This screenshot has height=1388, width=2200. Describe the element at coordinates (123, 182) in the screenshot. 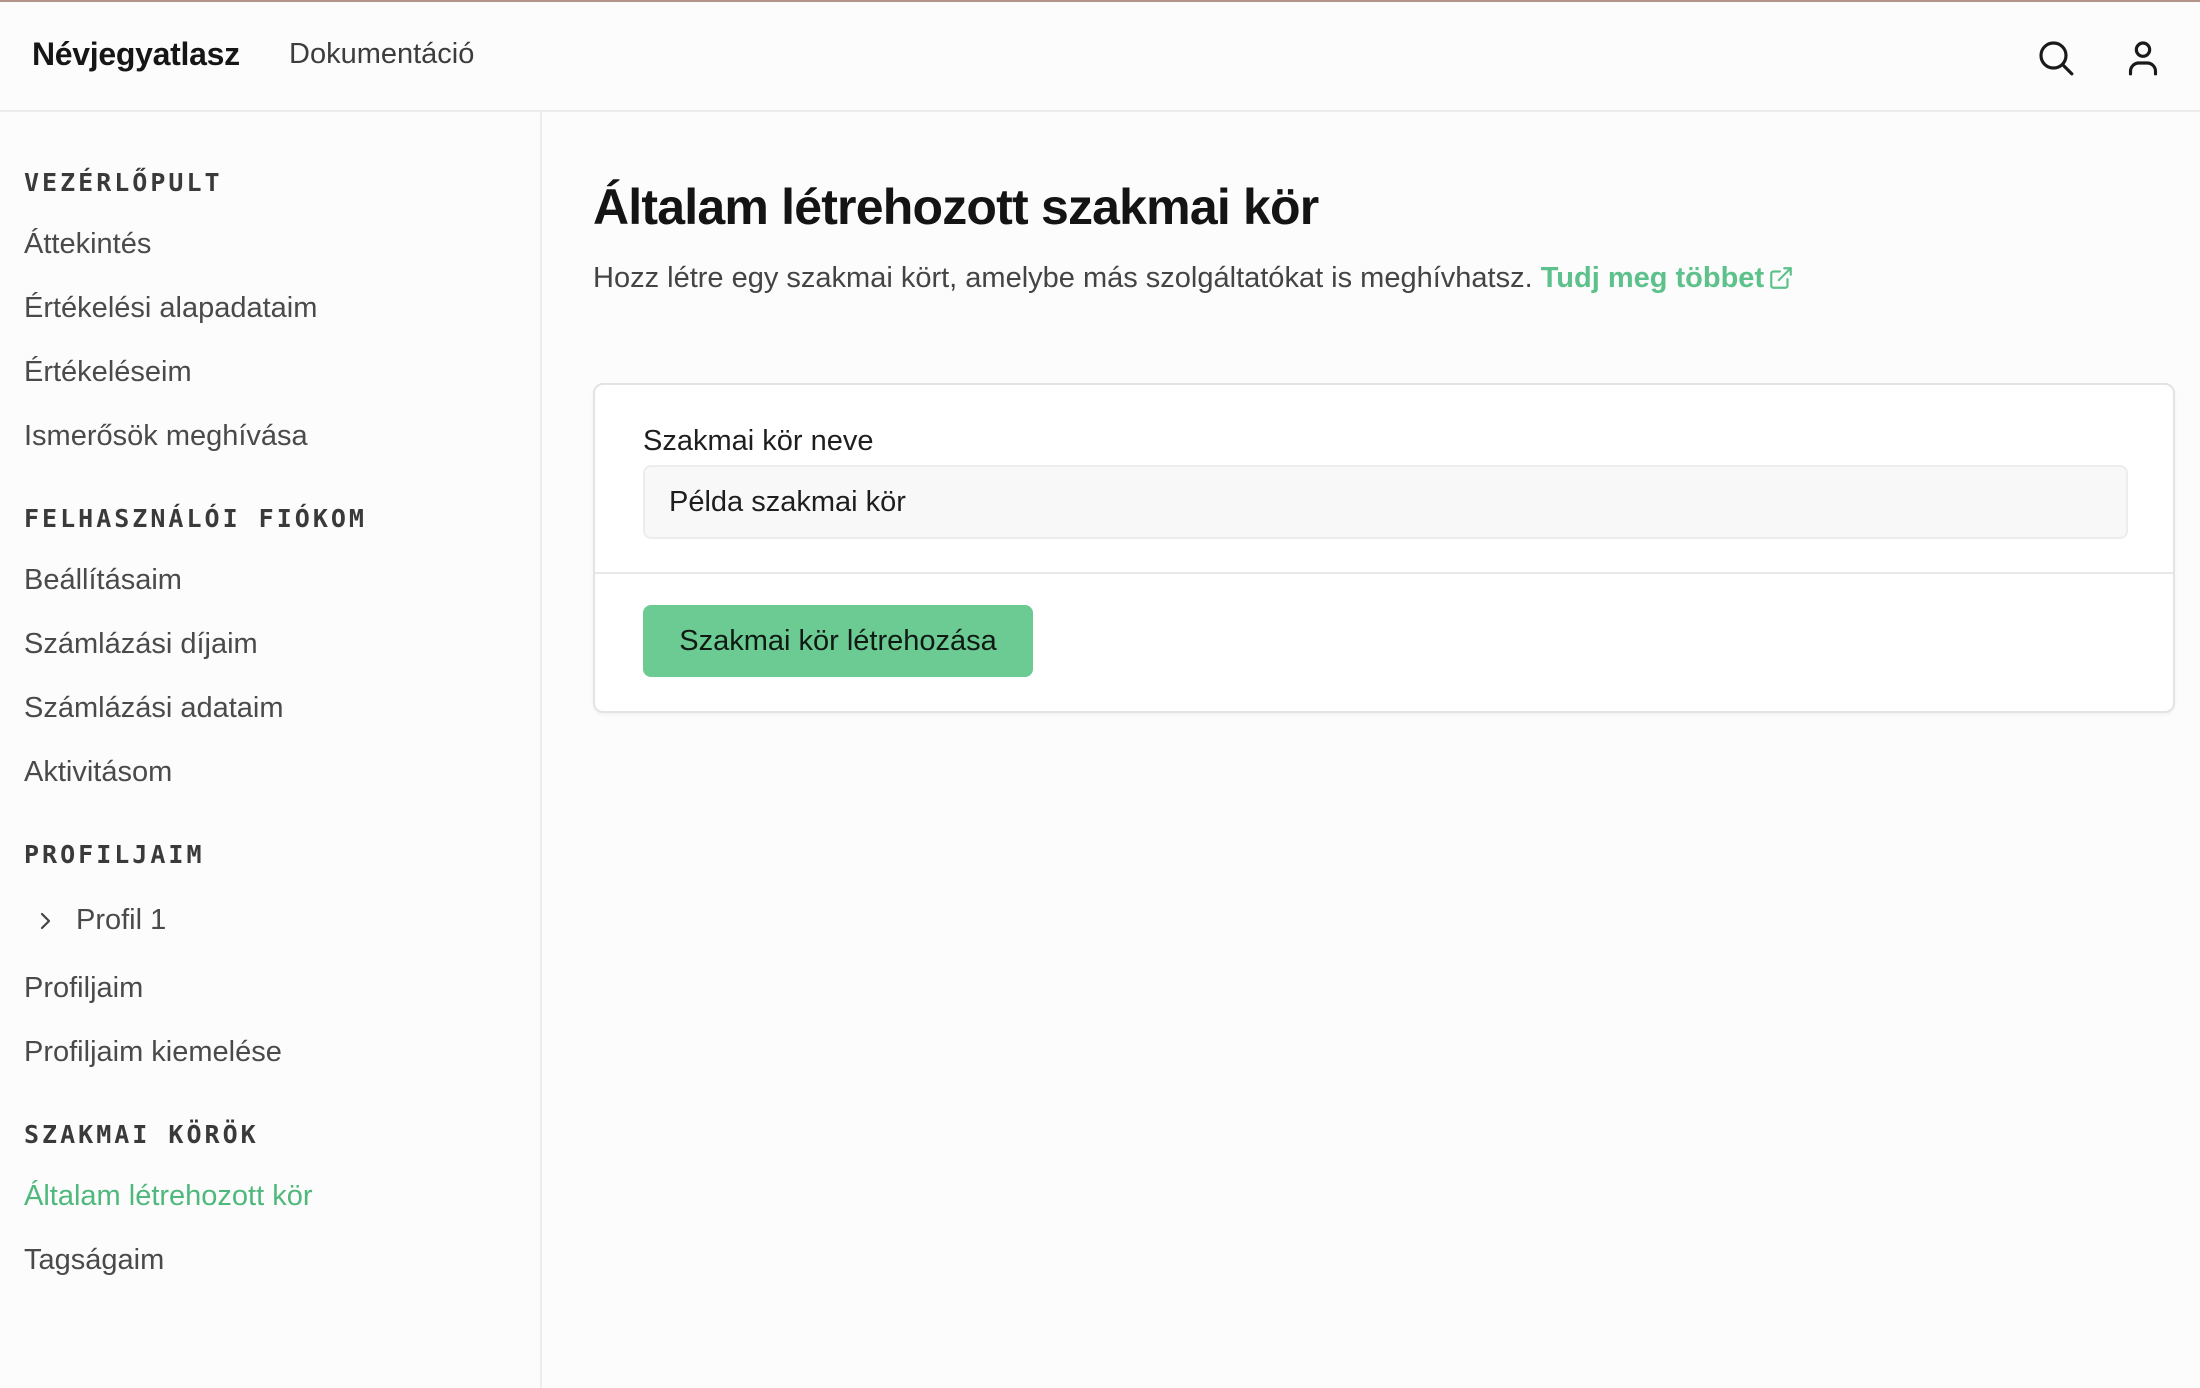

I see `sidebar-heading-dashboard: VEZÉRLŐPULT` at that location.